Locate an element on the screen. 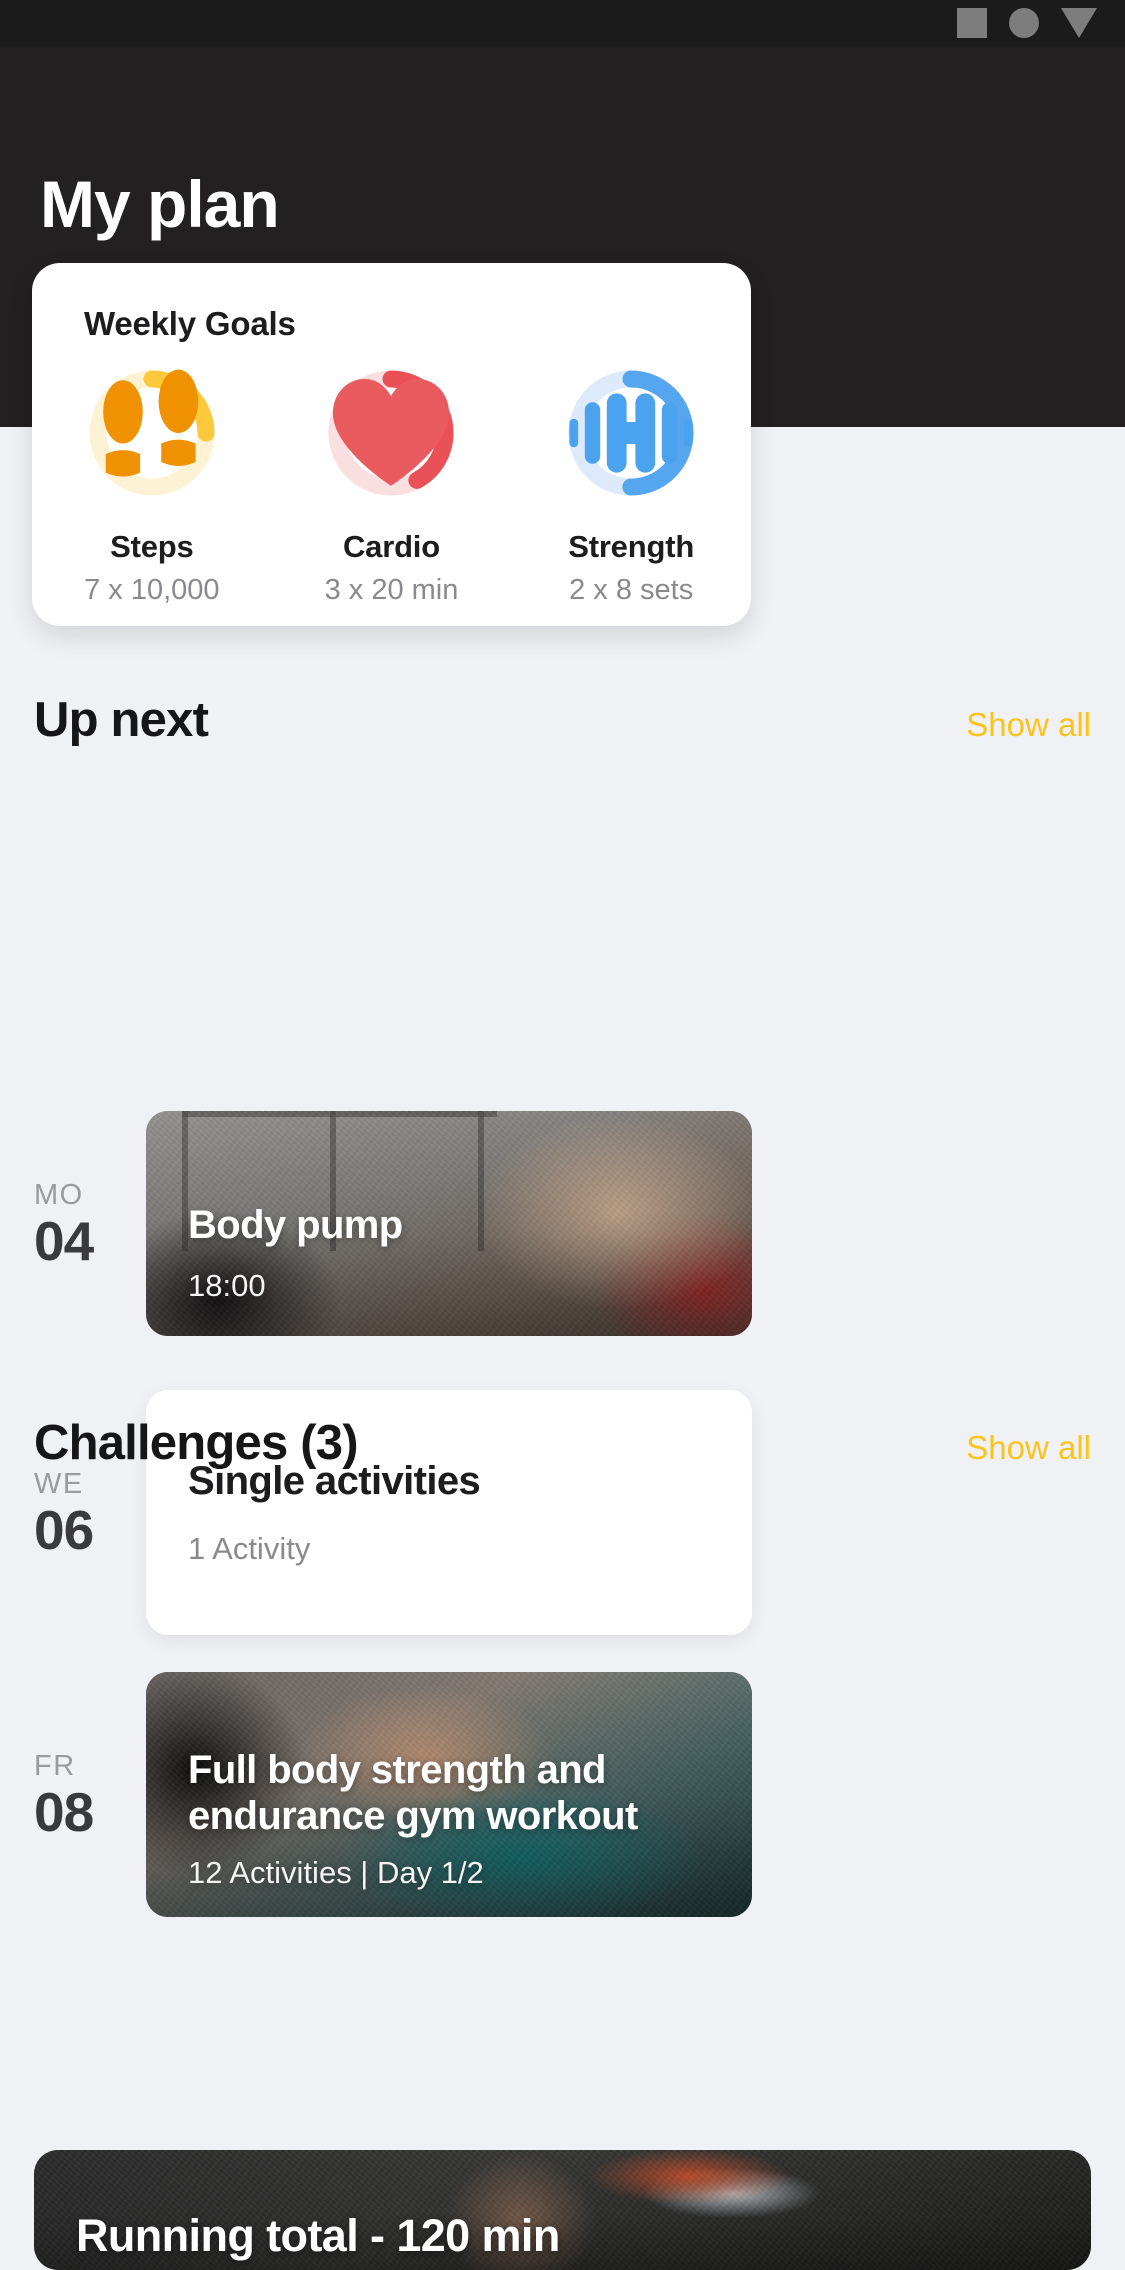 Image resolution: width=1125 pixels, height=2270 pixels. footprints-icon is located at coordinates (152, 433).